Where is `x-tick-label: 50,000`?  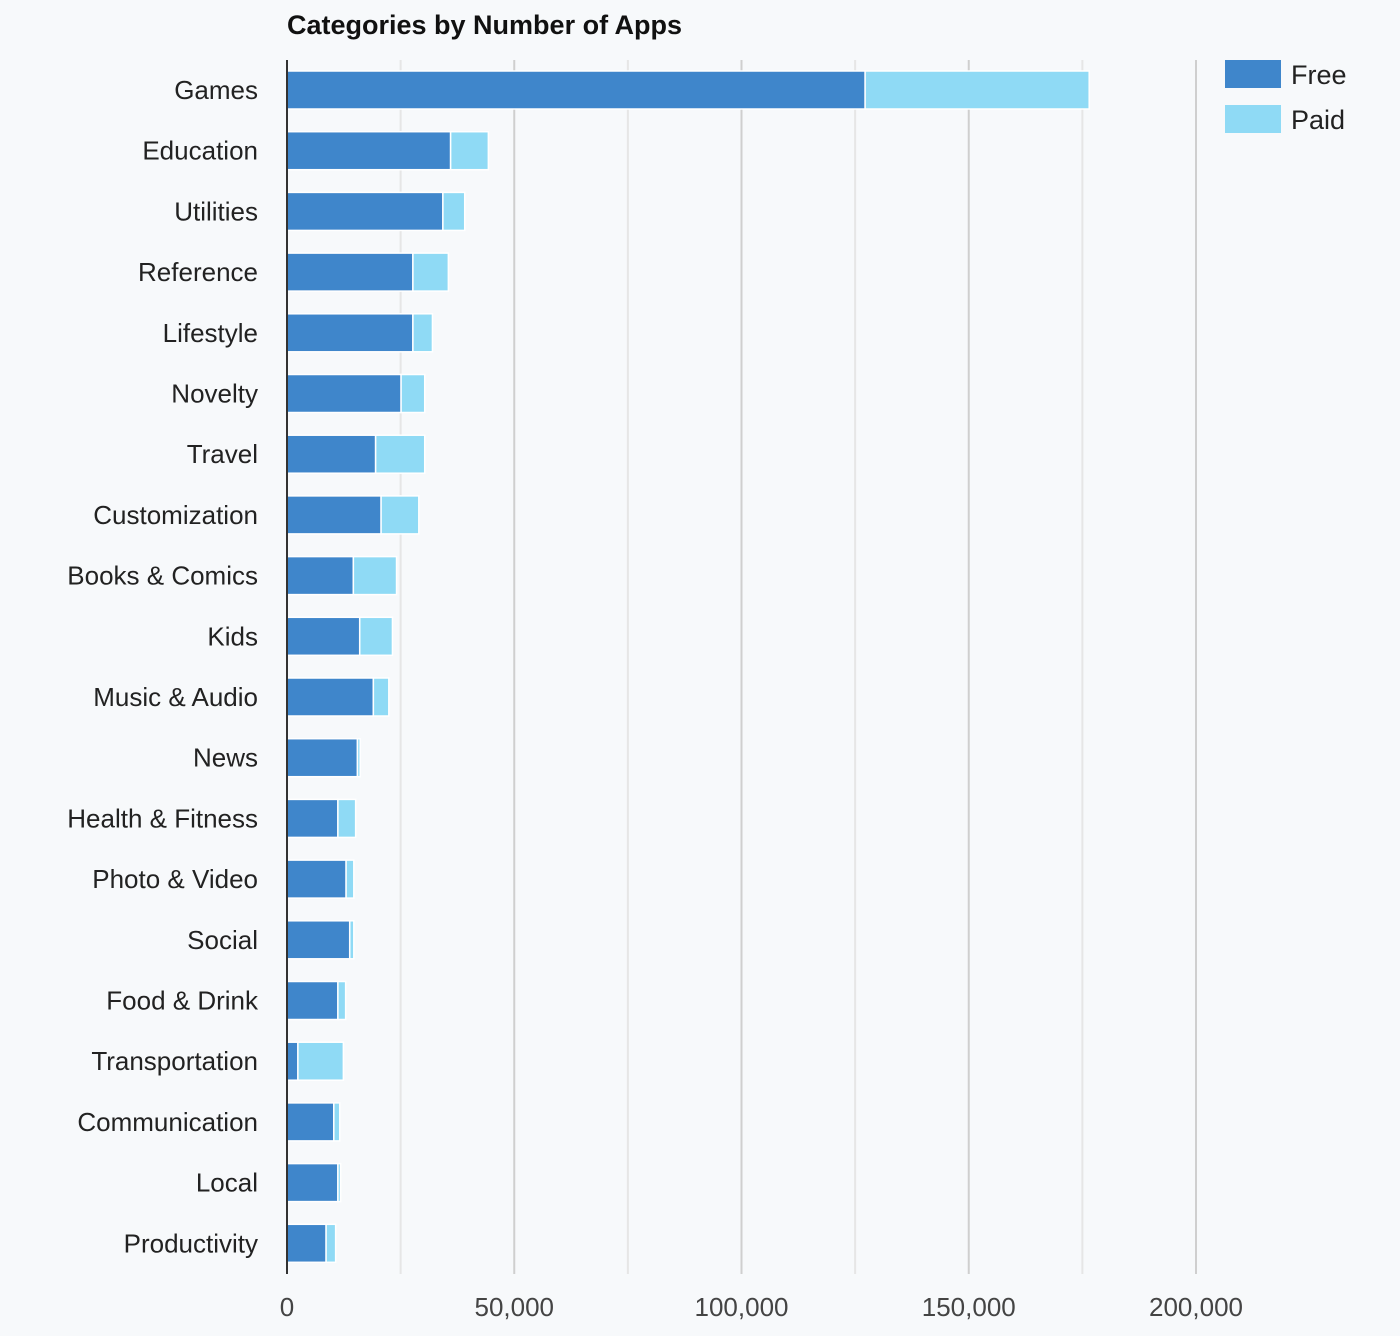
x-tick-label: 50,000 is located at coordinates (514, 1307).